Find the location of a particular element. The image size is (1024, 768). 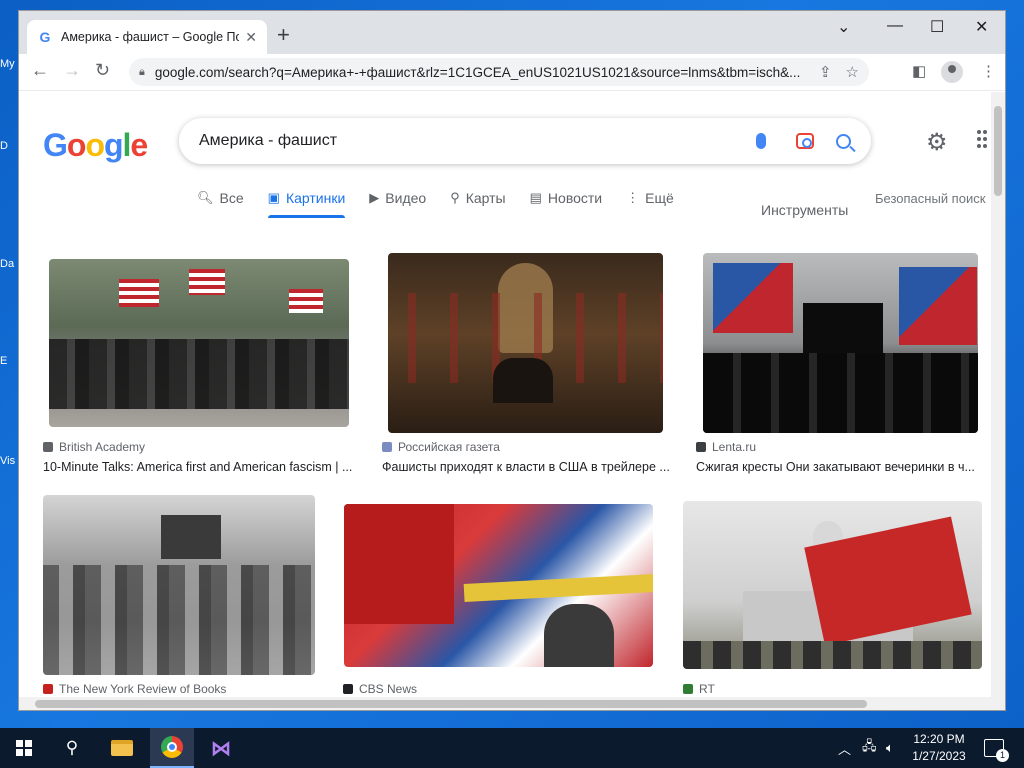

desktop-icon-label: My is located at coordinates (9, 64).